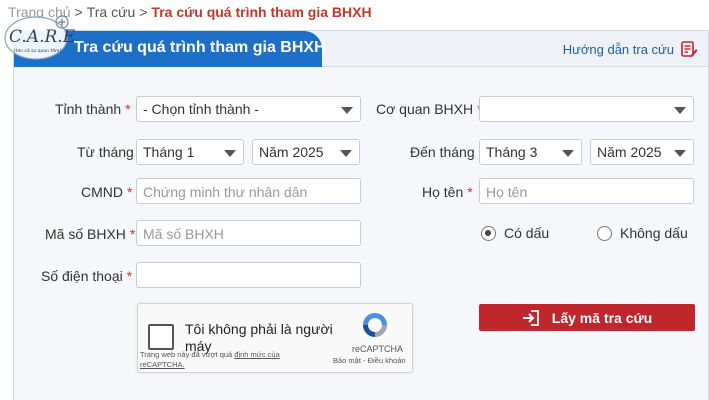  Describe the element at coordinates (604, 233) in the screenshot. I see `radio-unchecked-icon` at that location.